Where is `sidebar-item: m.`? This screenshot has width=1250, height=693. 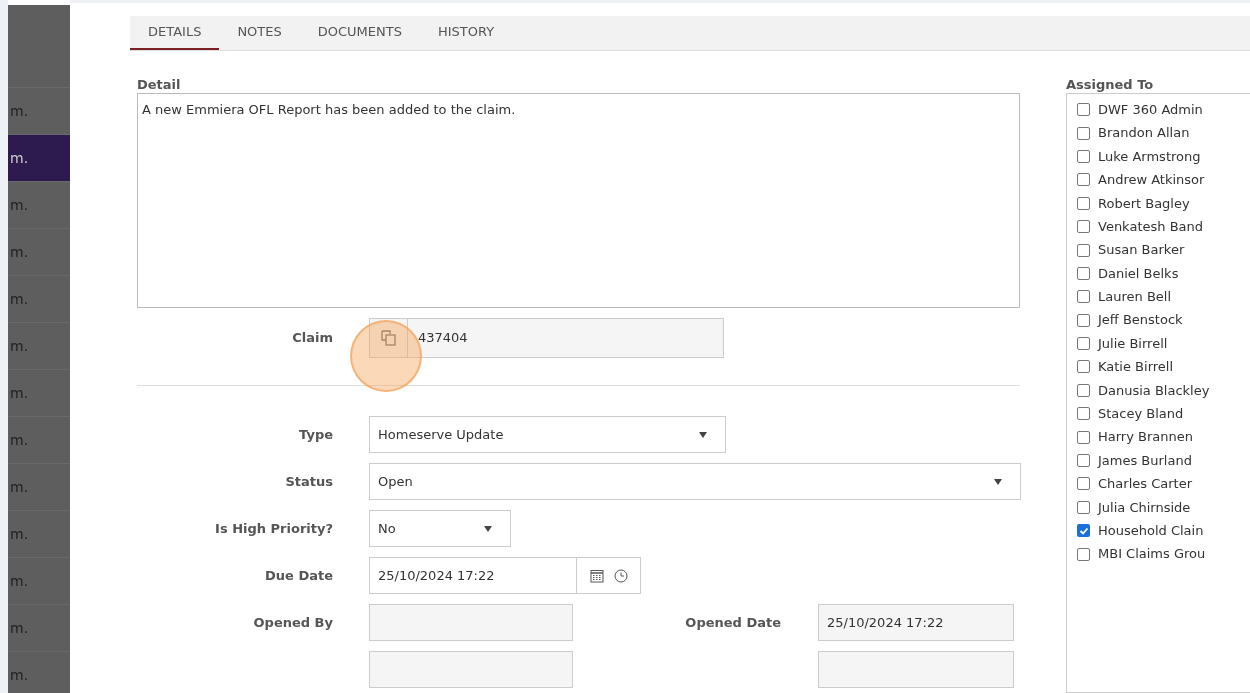
sidebar-item: m. is located at coordinates (39, 157).